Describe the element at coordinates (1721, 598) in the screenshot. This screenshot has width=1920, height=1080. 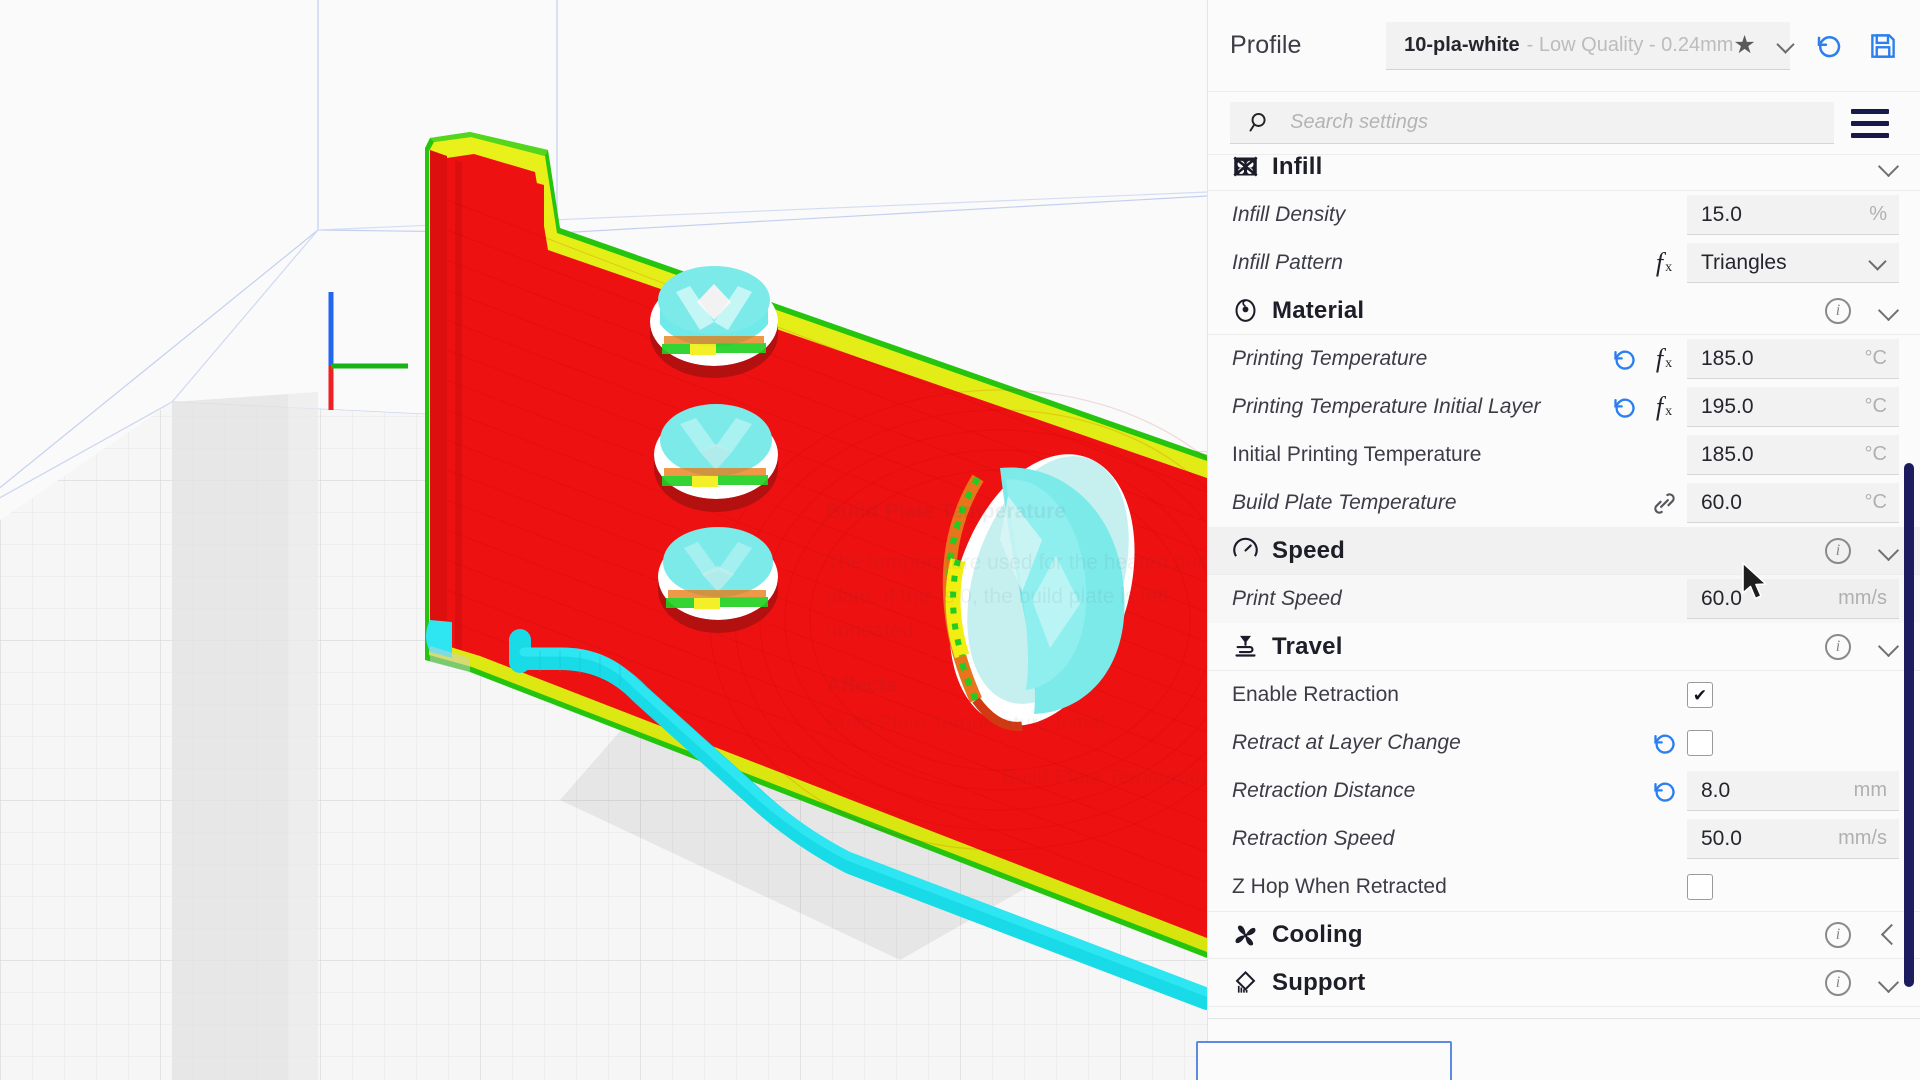
I see `setting-value: 60.0` at that location.